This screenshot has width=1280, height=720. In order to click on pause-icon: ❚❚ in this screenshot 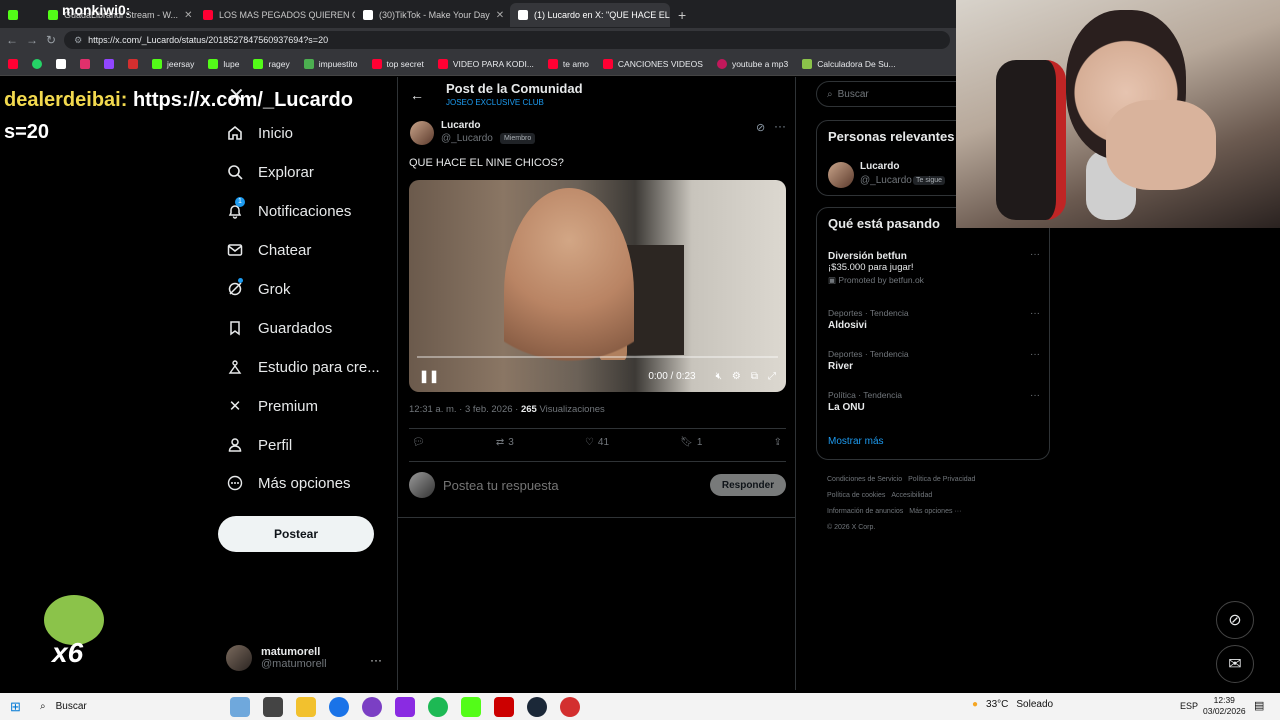, I will do `click(429, 376)`.